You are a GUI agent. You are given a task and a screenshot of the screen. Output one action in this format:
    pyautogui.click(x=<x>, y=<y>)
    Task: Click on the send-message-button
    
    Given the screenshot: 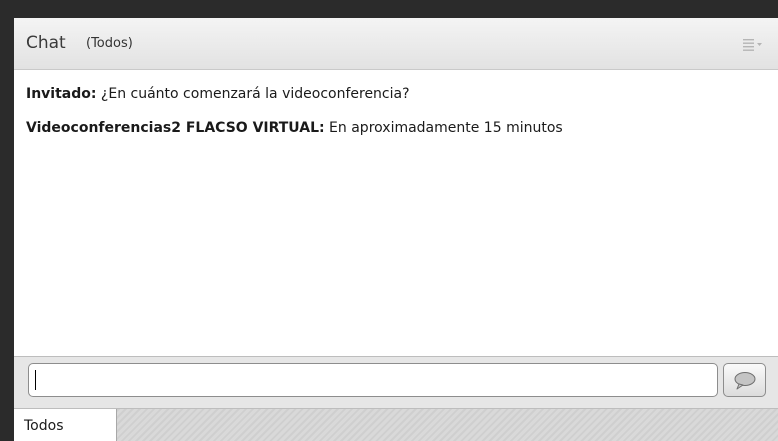 What is the action you would take?
    pyautogui.click(x=744, y=380)
    